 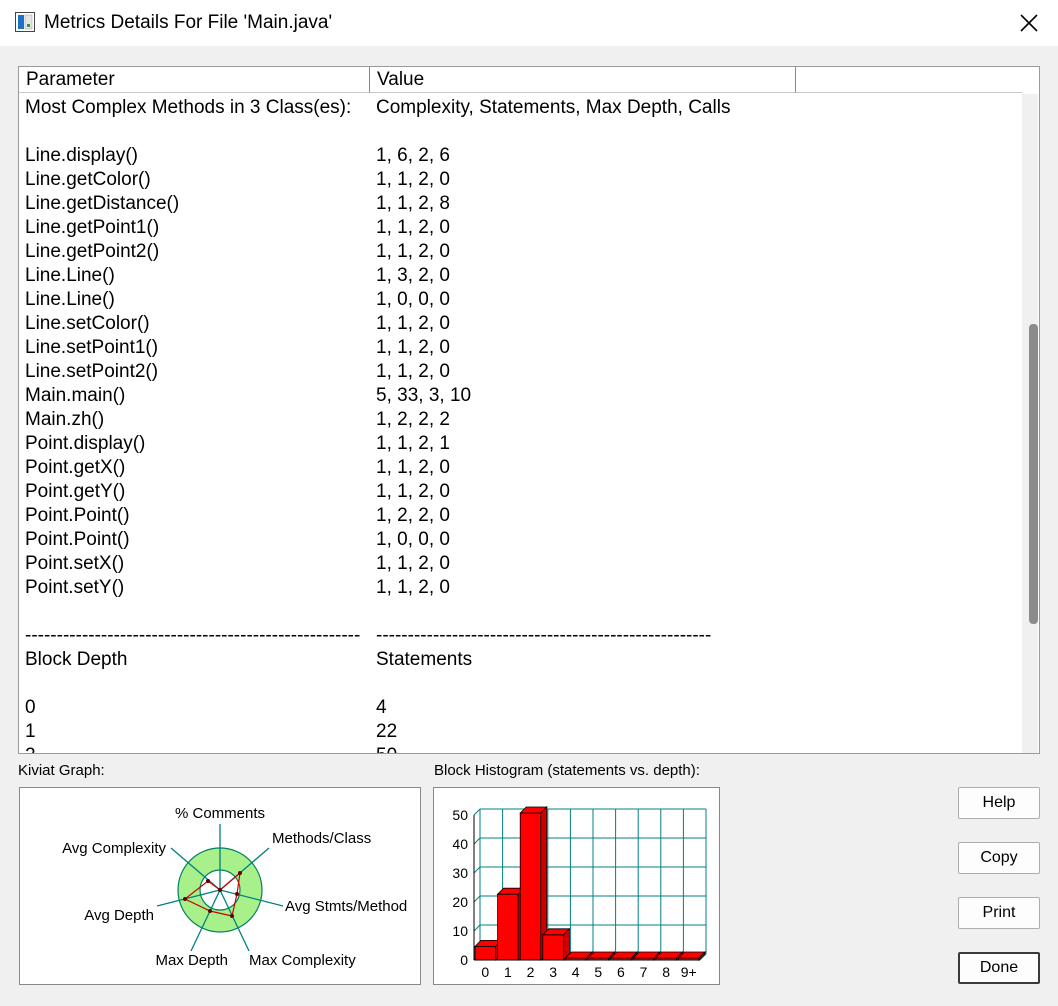 What do you see at coordinates (220, 813) in the screenshot?
I see `kiviat-axis-label: % Comments` at bounding box center [220, 813].